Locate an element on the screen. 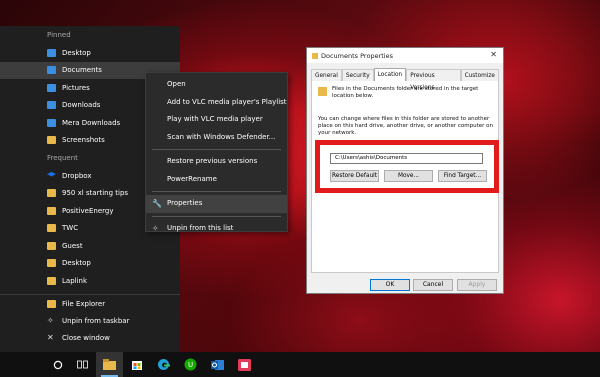 Image resolution: width=600 pixels, height=377 pixels. pinned-header: Pinned is located at coordinates (59, 35).